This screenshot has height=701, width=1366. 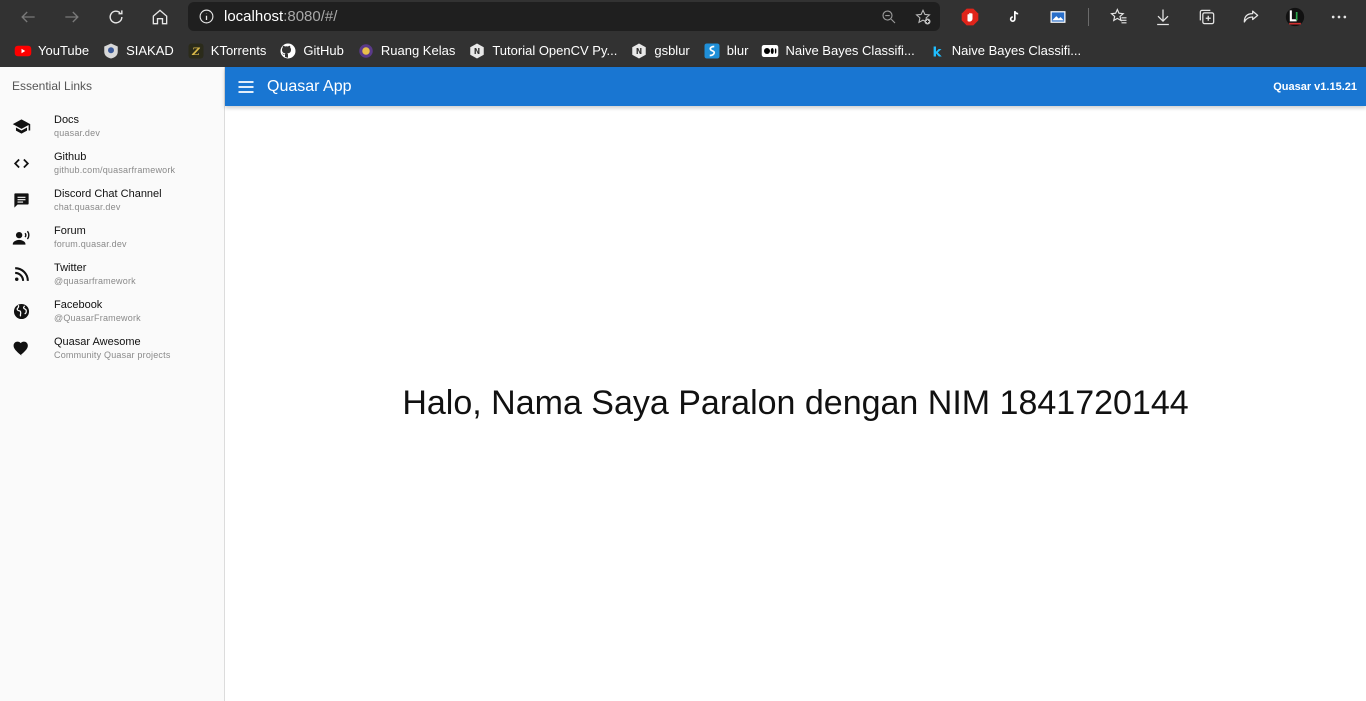 I want to click on favorites-icon, so click(x=1118, y=16).